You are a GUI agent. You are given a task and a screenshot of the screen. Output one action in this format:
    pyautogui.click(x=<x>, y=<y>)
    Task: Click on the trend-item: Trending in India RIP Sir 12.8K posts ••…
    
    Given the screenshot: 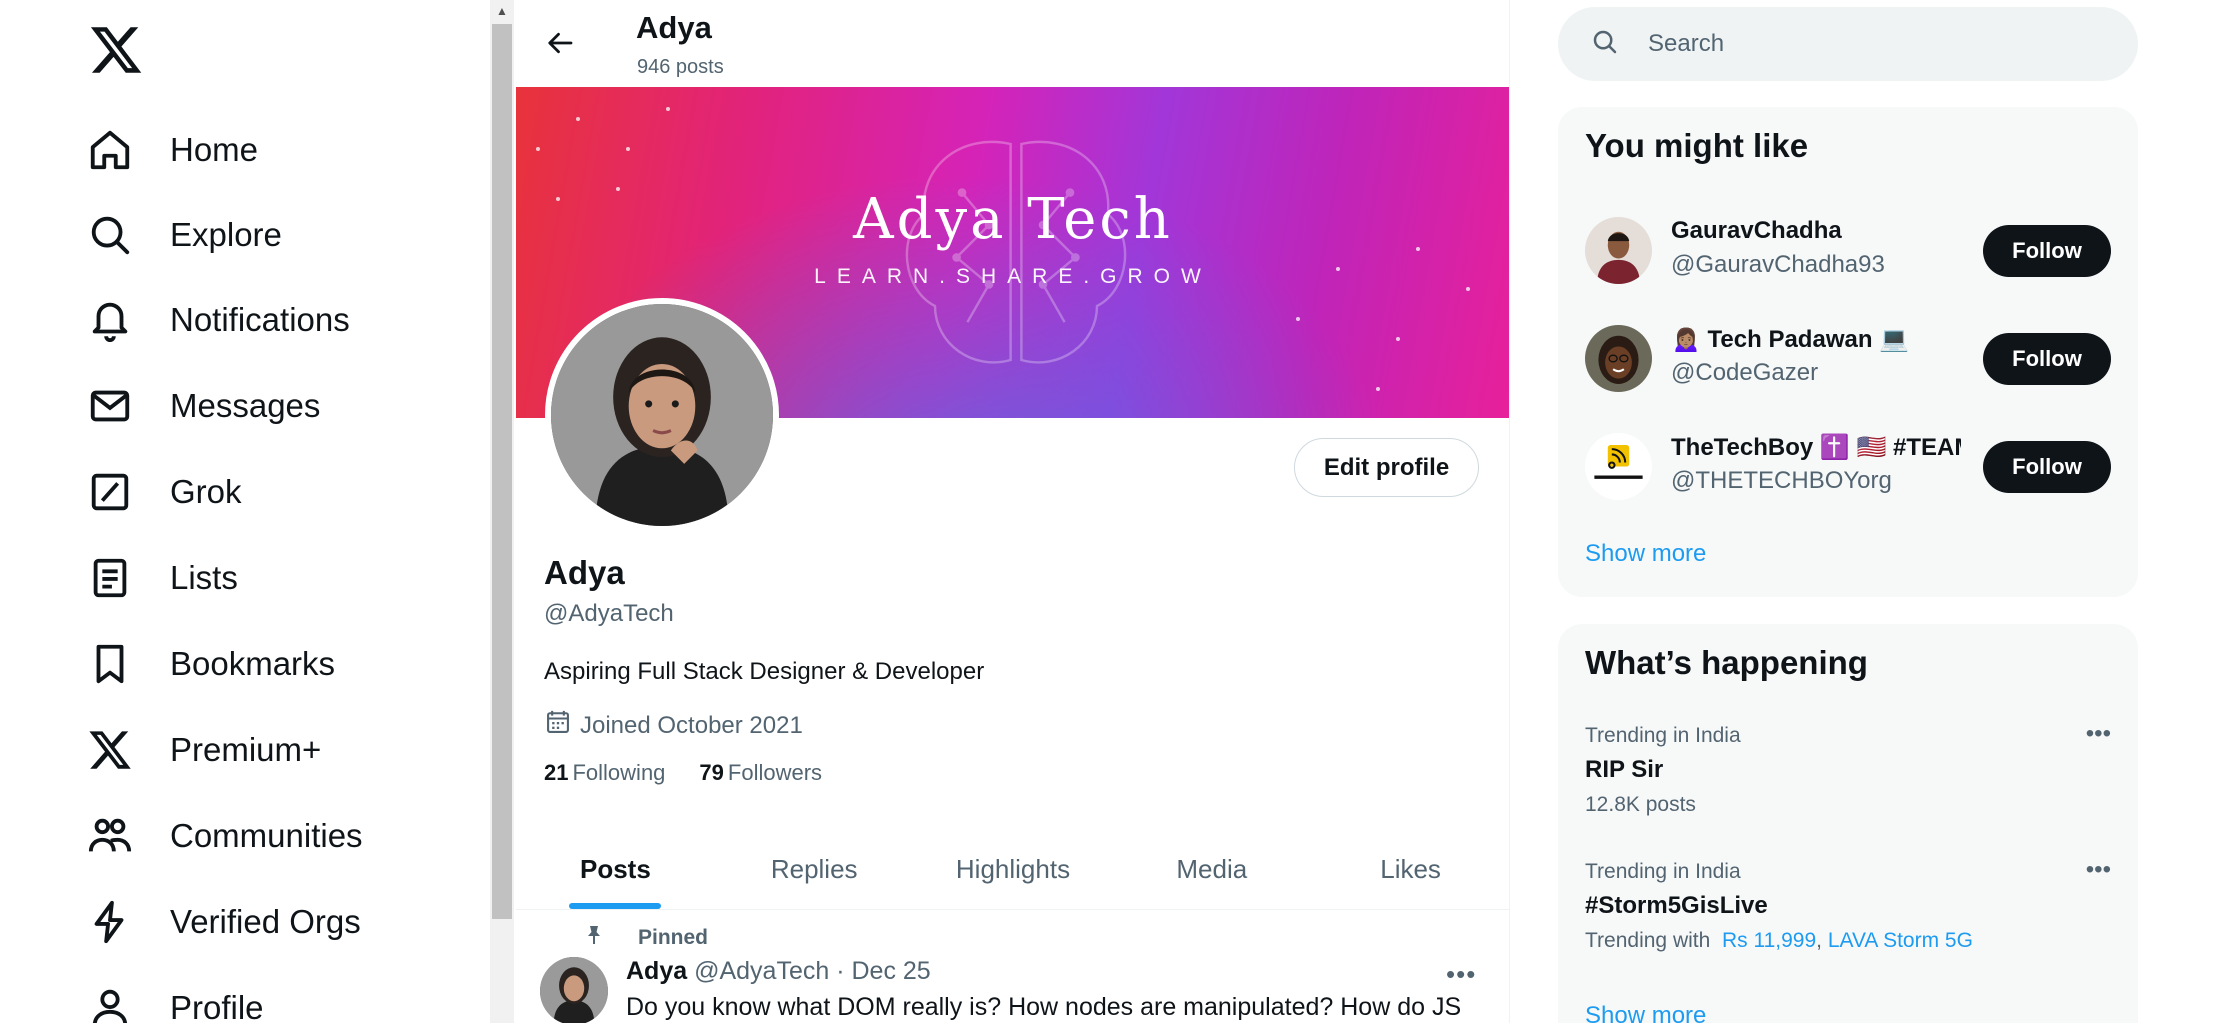 What is the action you would take?
    pyautogui.click(x=1848, y=768)
    